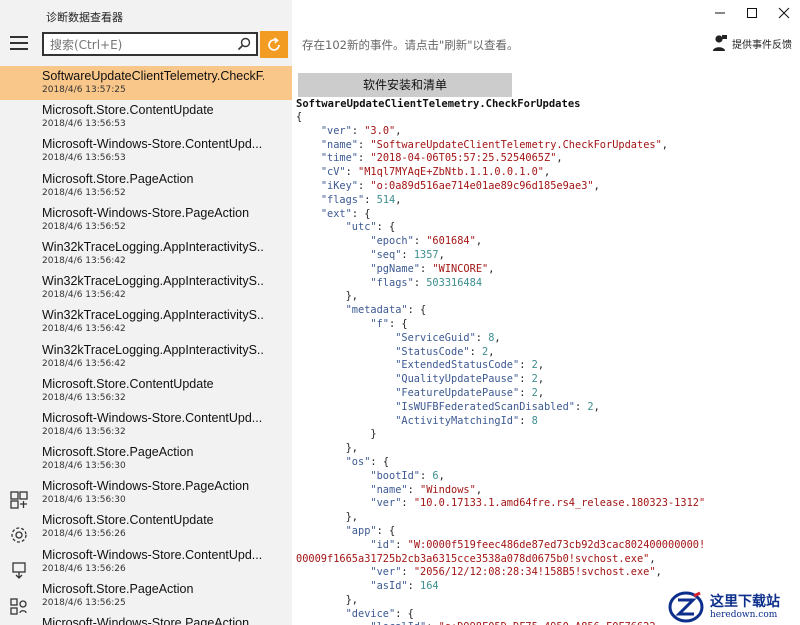 Image resolution: width=800 pixels, height=625 pixels. Describe the element at coordinates (720, 43) in the screenshot. I see `feedback-person-icon` at that location.